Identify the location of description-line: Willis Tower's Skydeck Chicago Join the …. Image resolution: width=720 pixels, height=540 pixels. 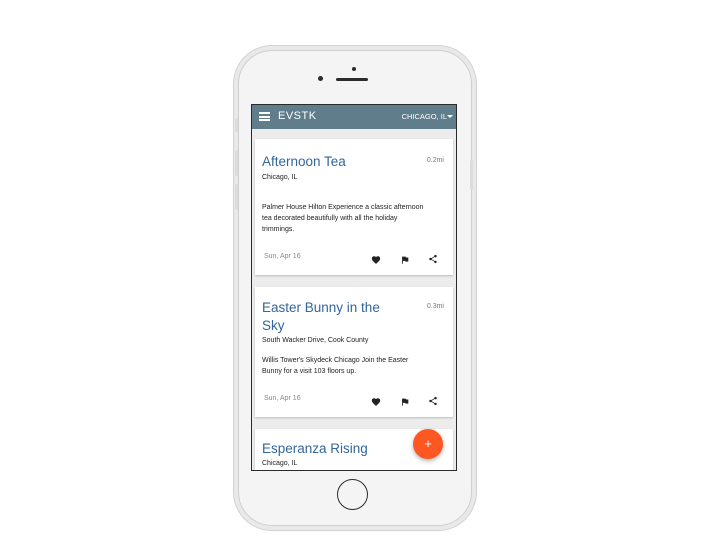
(335, 360).